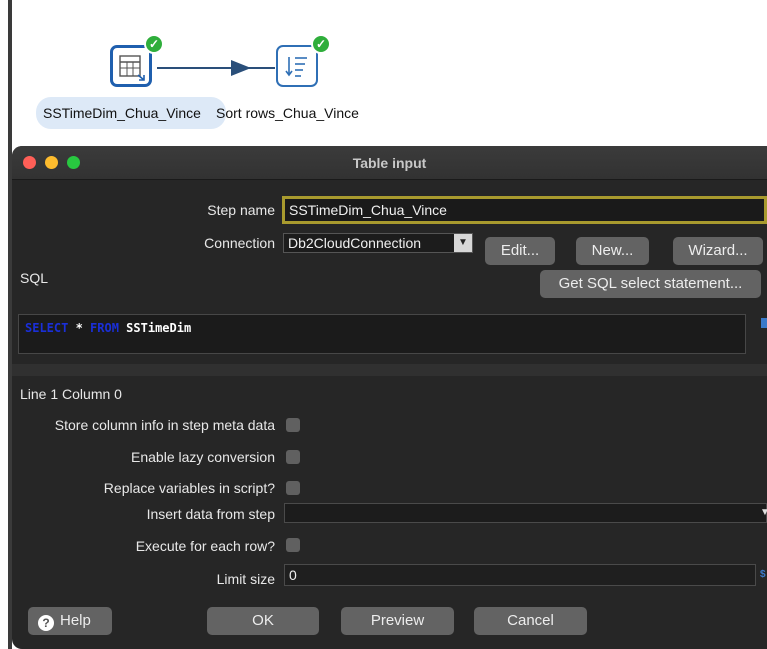 Image resolution: width=767 pixels, height=649 pixels. What do you see at coordinates (47, 328) in the screenshot?
I see `sql-keyword-select: SELECT` at bounding box center [47, 328].